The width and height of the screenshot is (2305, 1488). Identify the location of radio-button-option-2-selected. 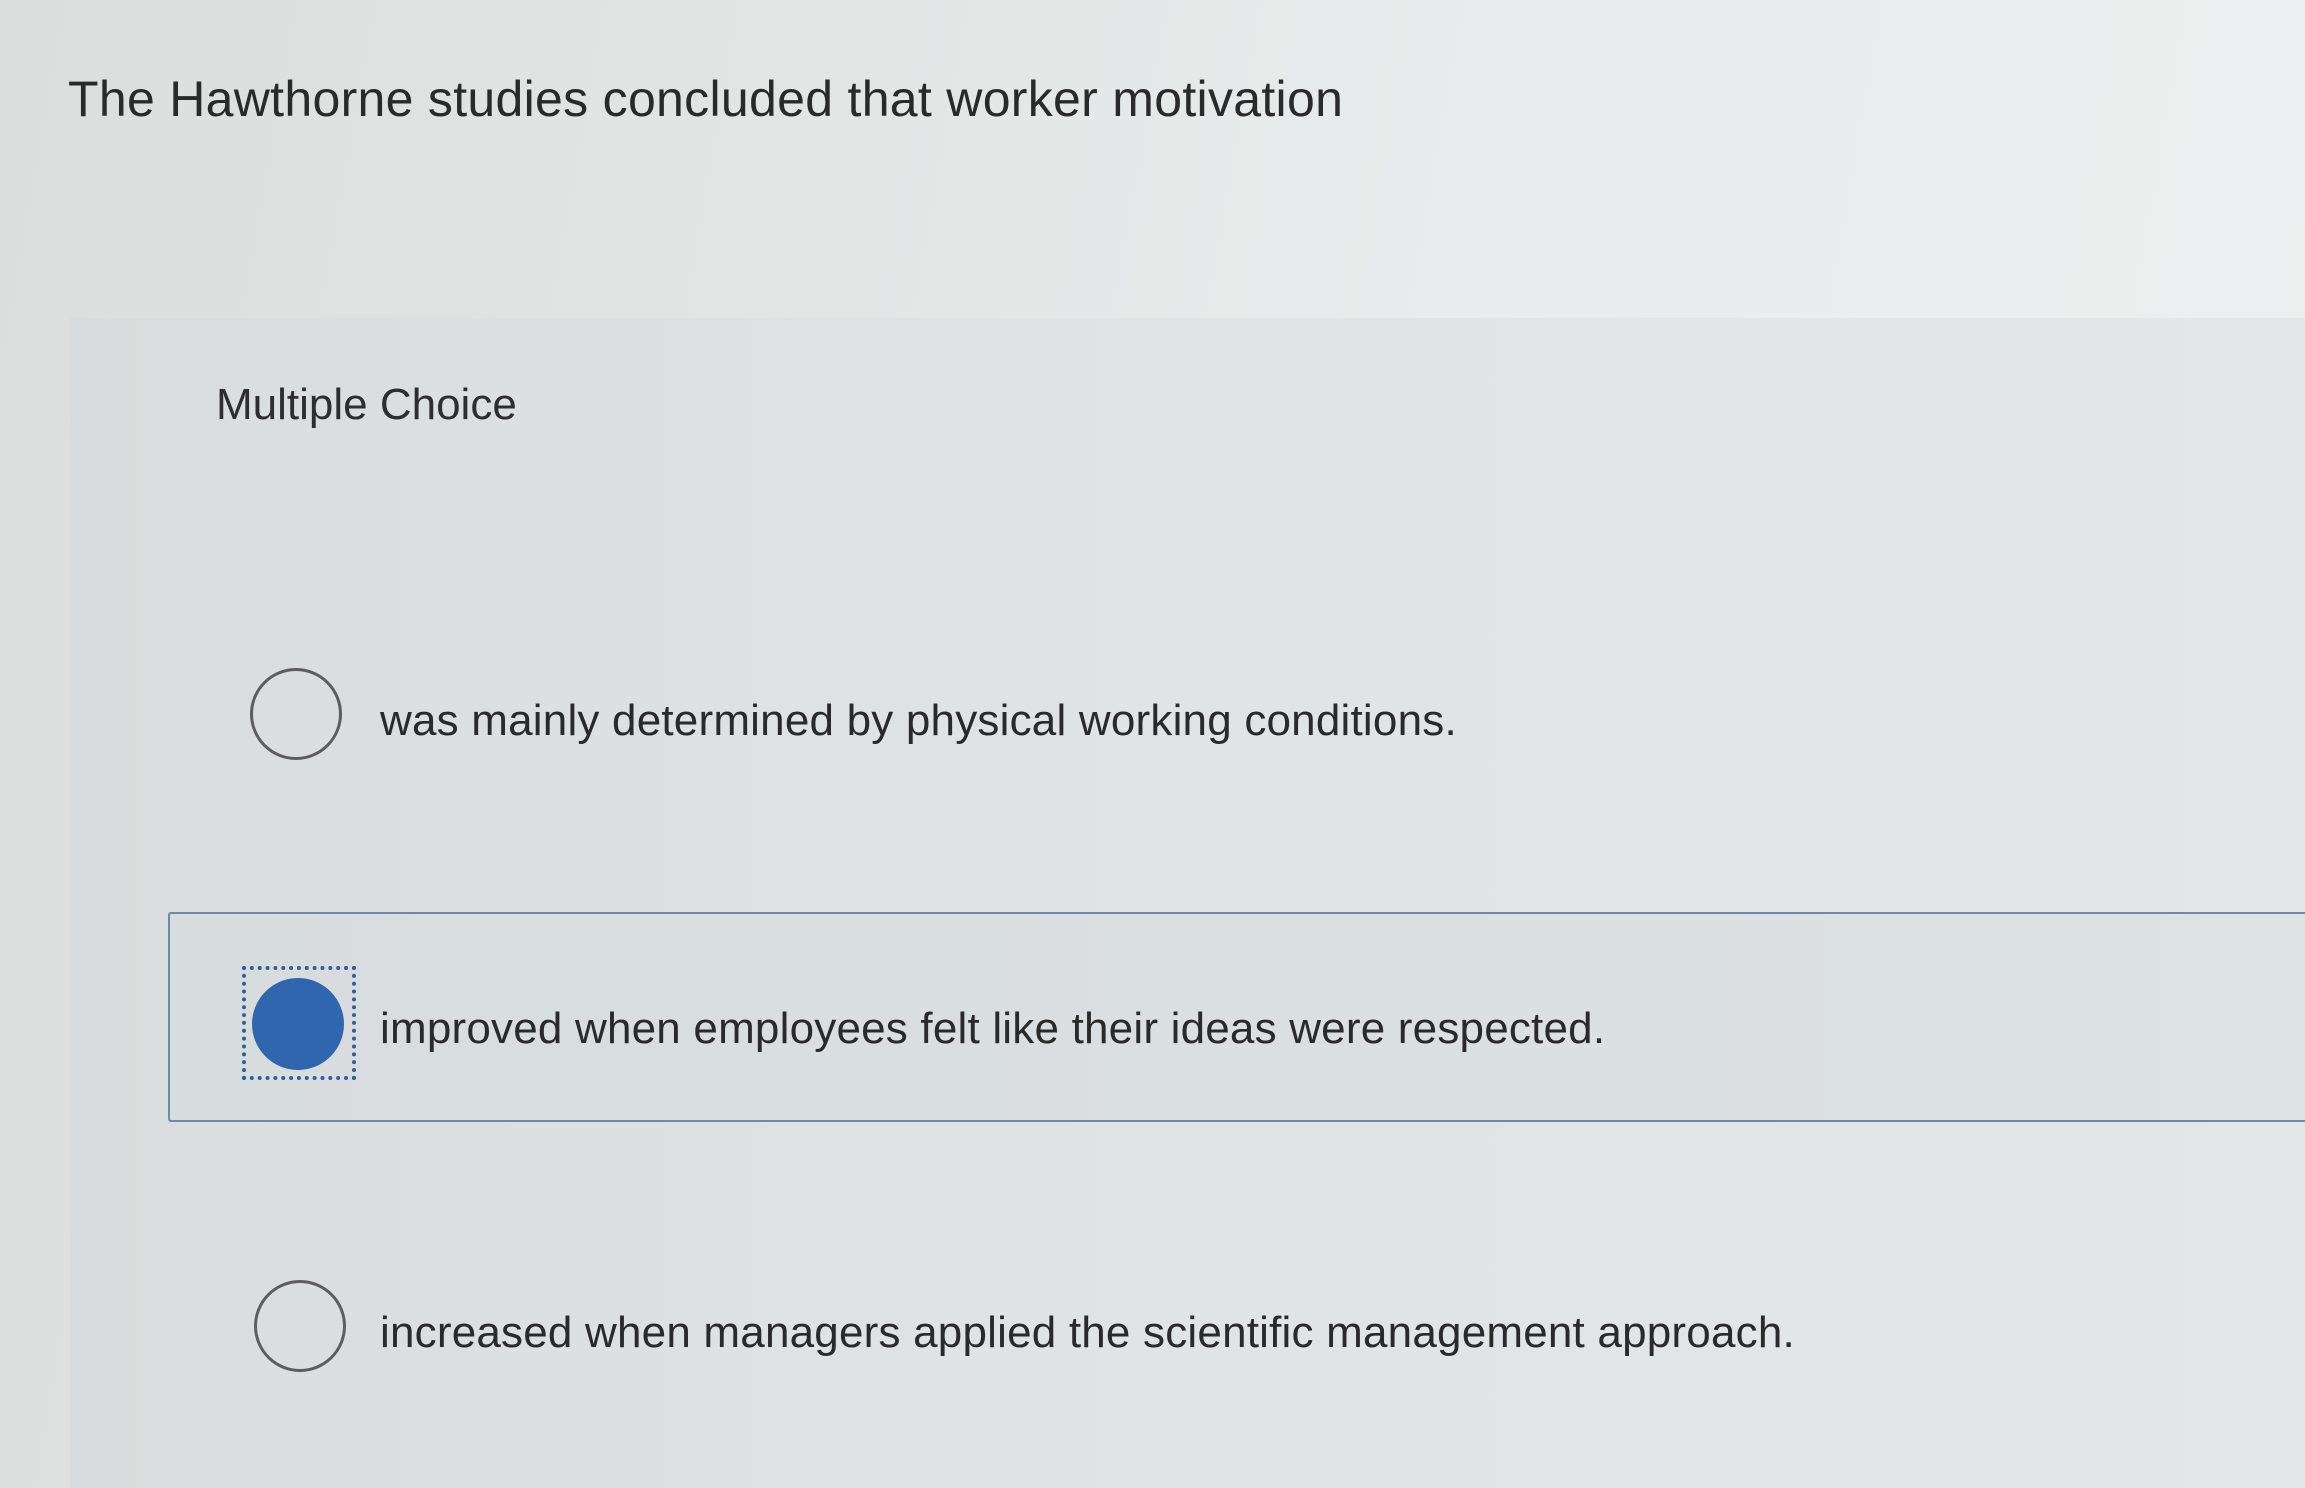
(298, 1024).